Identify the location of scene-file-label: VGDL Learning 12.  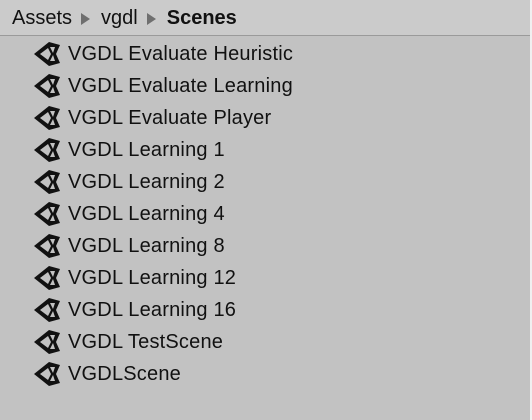
(152, 277).